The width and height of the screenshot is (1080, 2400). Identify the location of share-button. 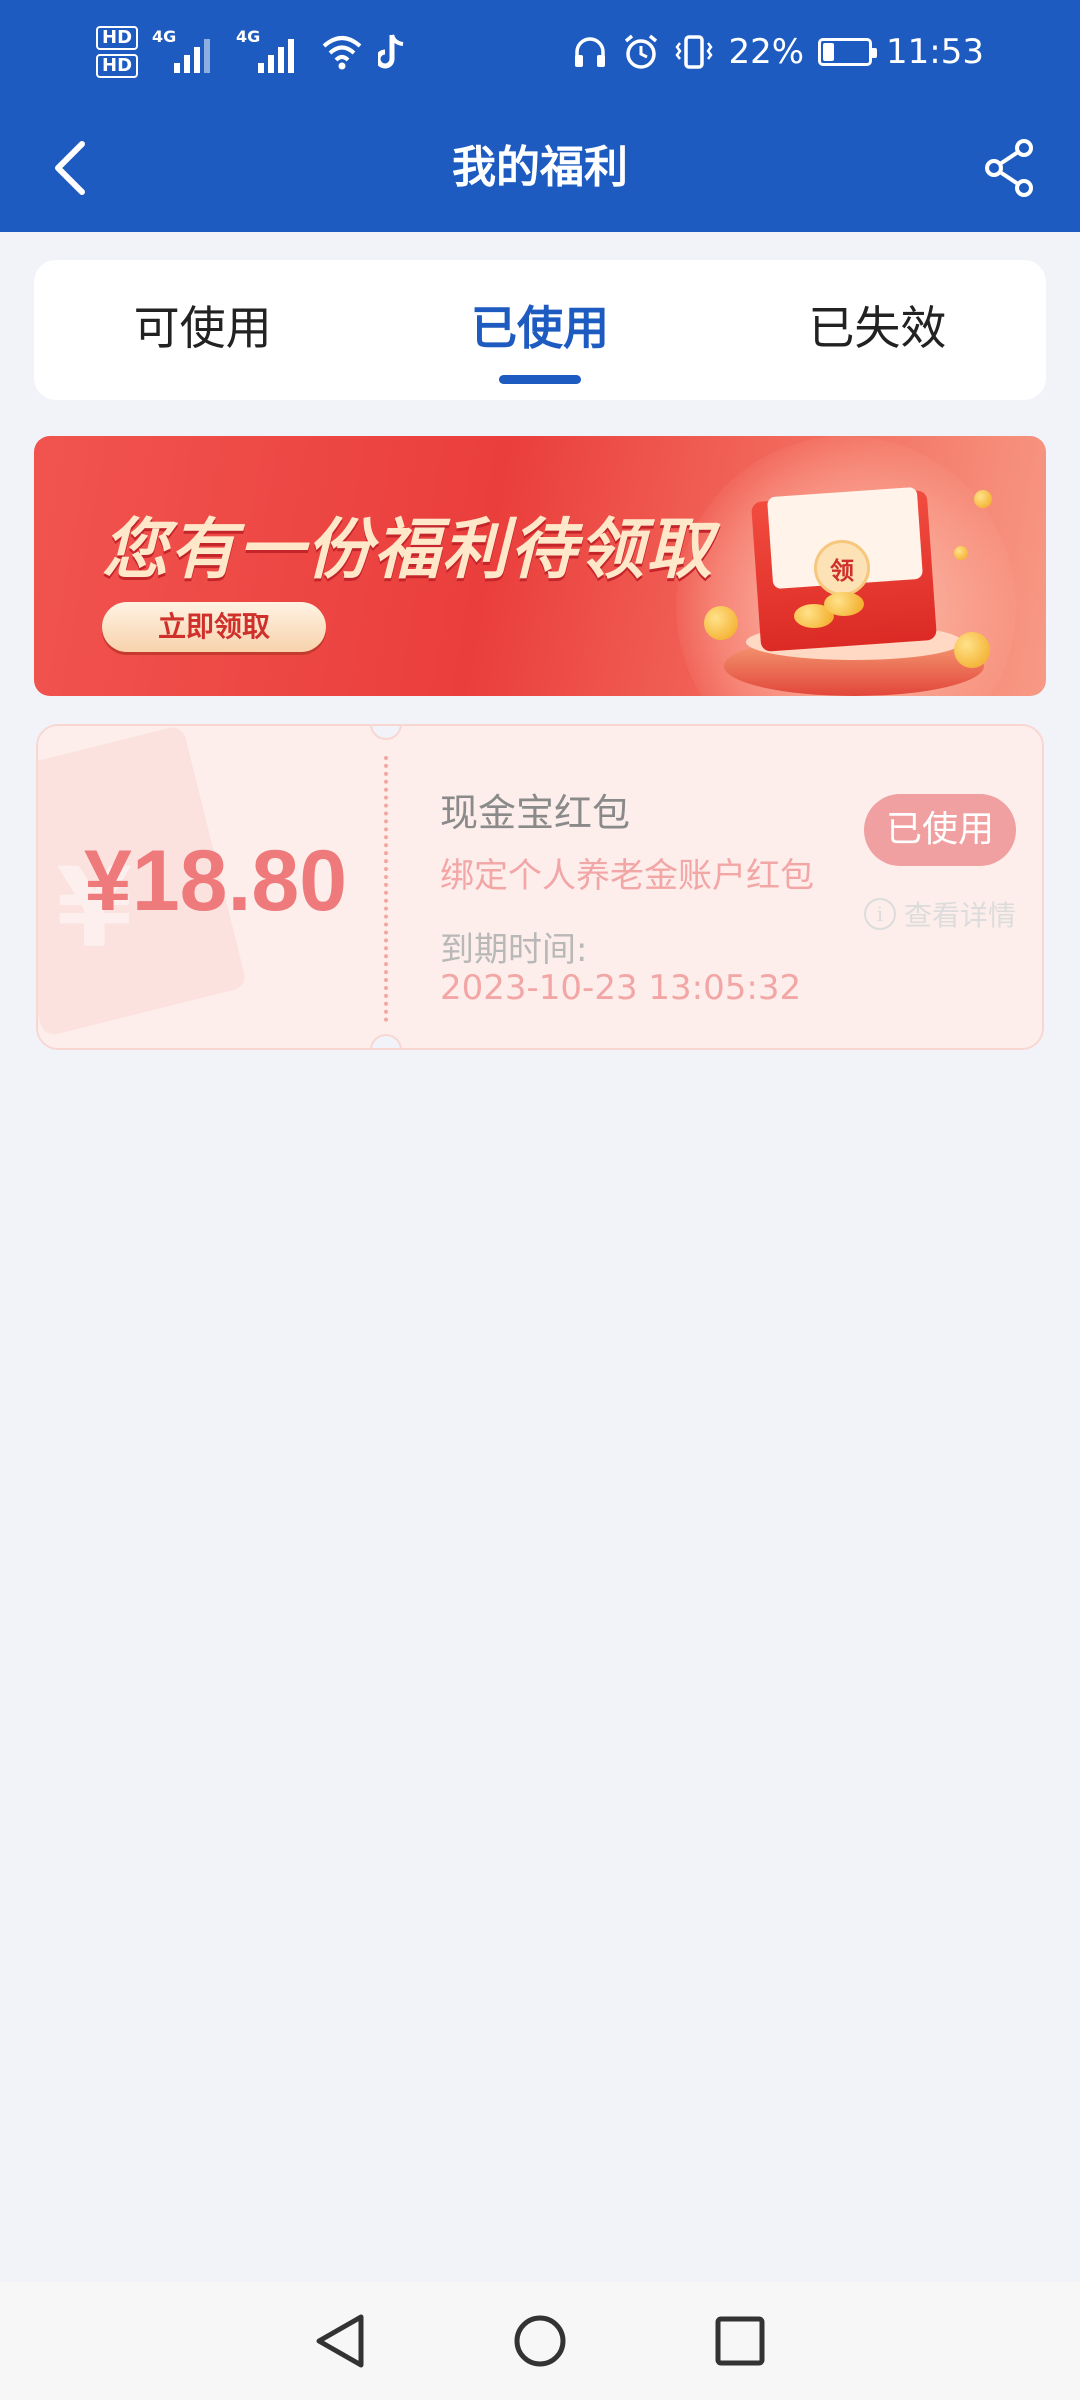
(1010, 168).